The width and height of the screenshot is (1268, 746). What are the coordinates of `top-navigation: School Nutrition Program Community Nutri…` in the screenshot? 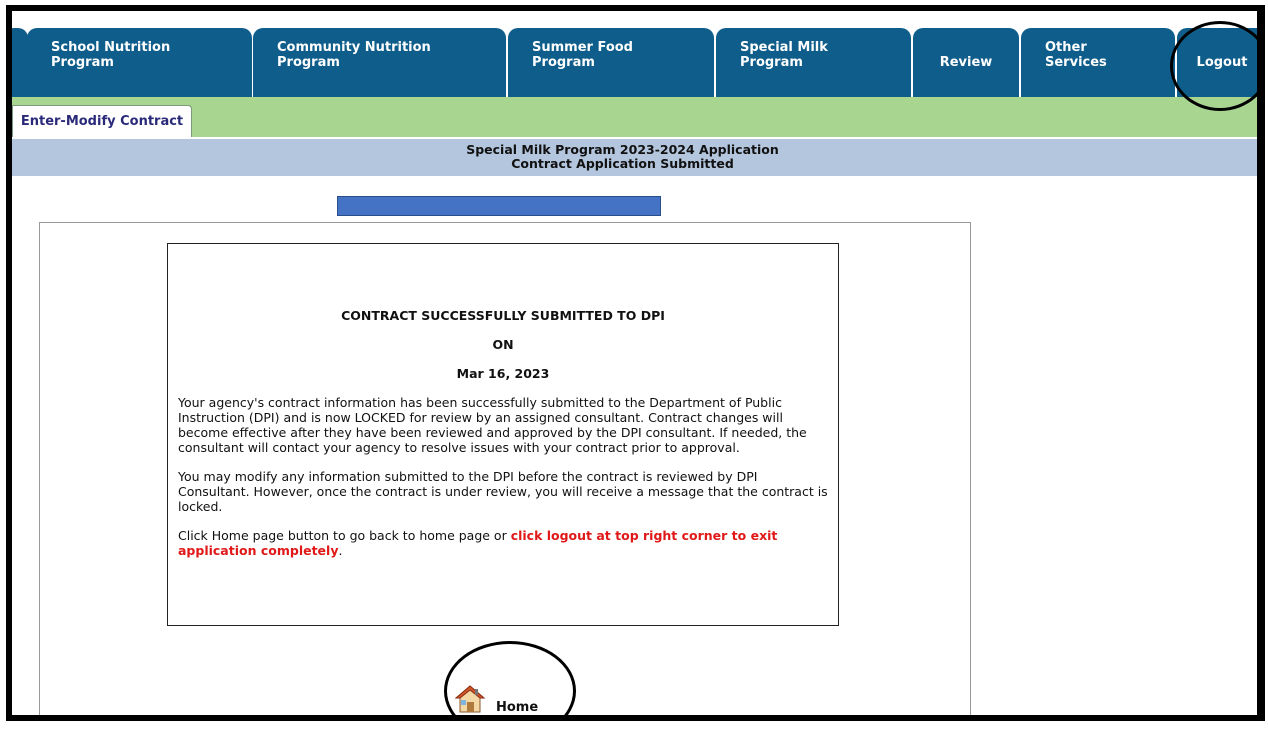 It's located at (634, 54).